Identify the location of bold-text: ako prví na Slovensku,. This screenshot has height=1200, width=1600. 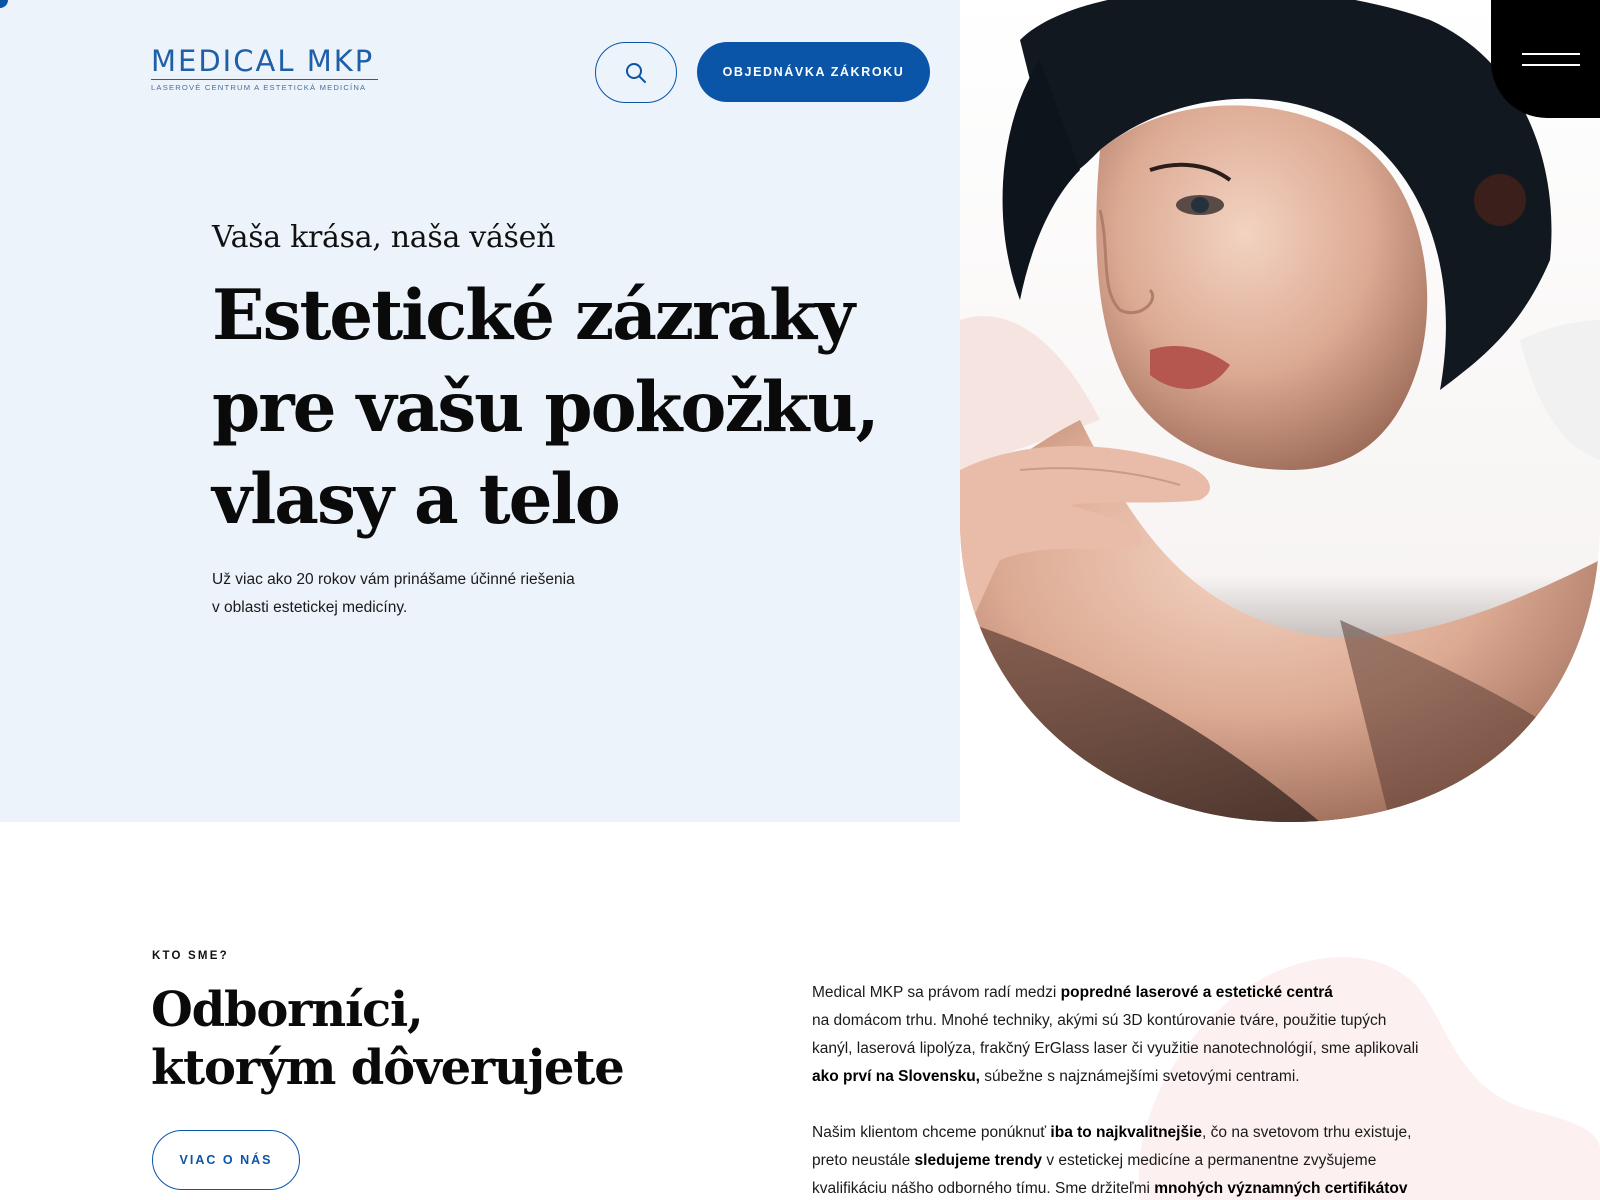
(896, 1076).